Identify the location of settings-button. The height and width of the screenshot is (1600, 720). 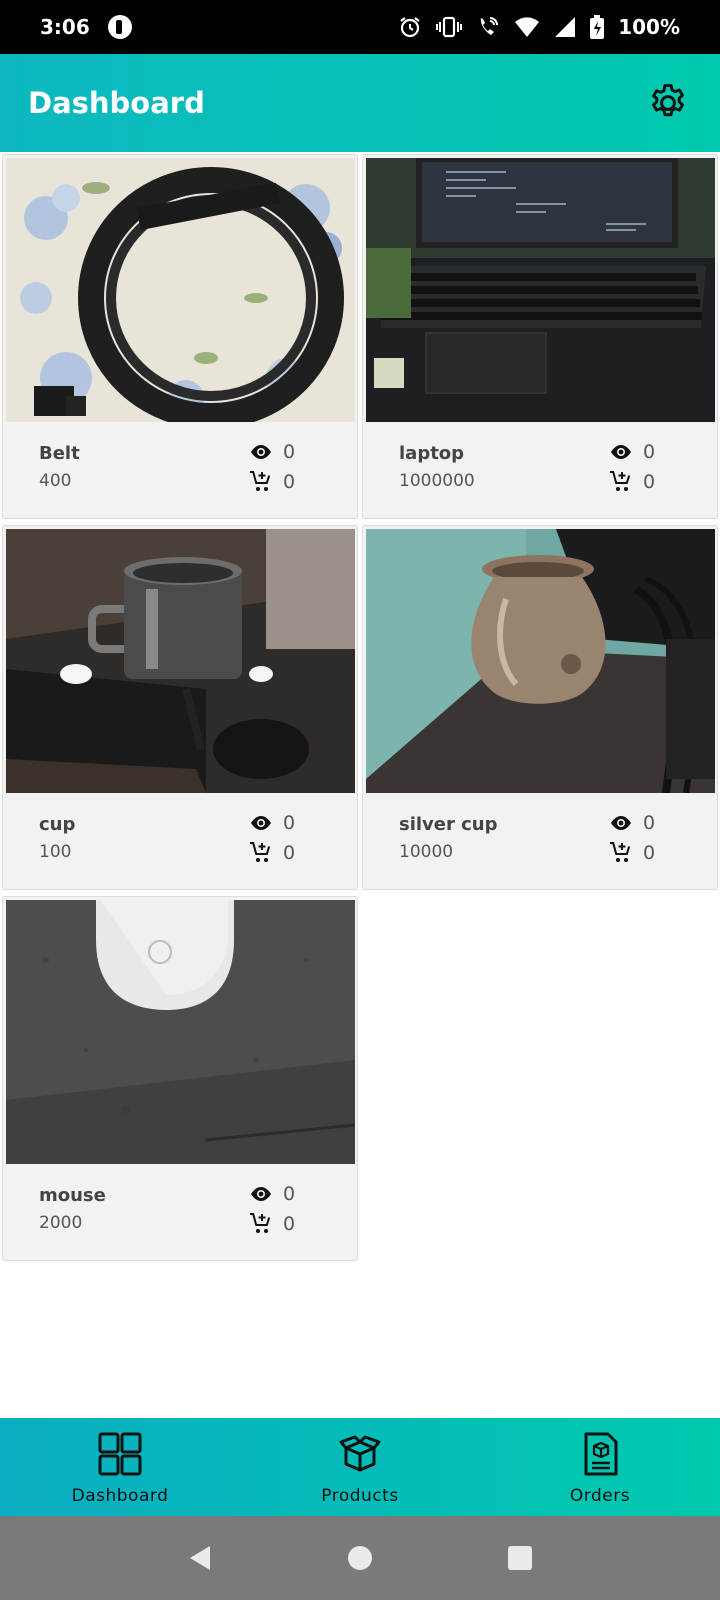
(668, 103).